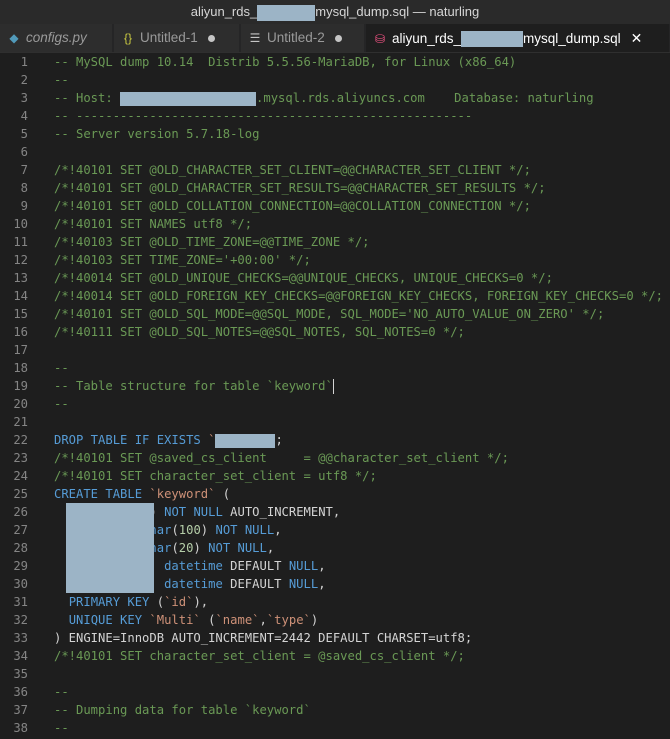  I want to click on line-number: 2, so click(24, 80).